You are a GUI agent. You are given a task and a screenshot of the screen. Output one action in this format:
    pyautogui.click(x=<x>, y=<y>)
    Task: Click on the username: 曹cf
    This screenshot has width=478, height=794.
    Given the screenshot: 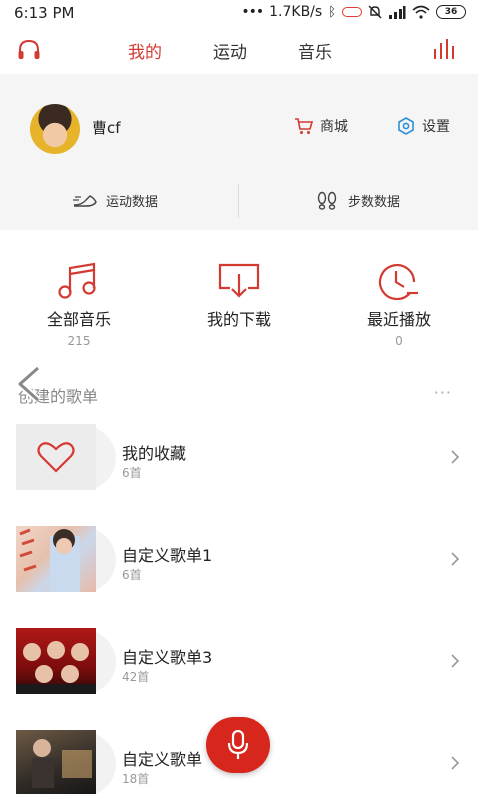 What is the action you would take?
    pyautogui.click(x=106, y=127)
    